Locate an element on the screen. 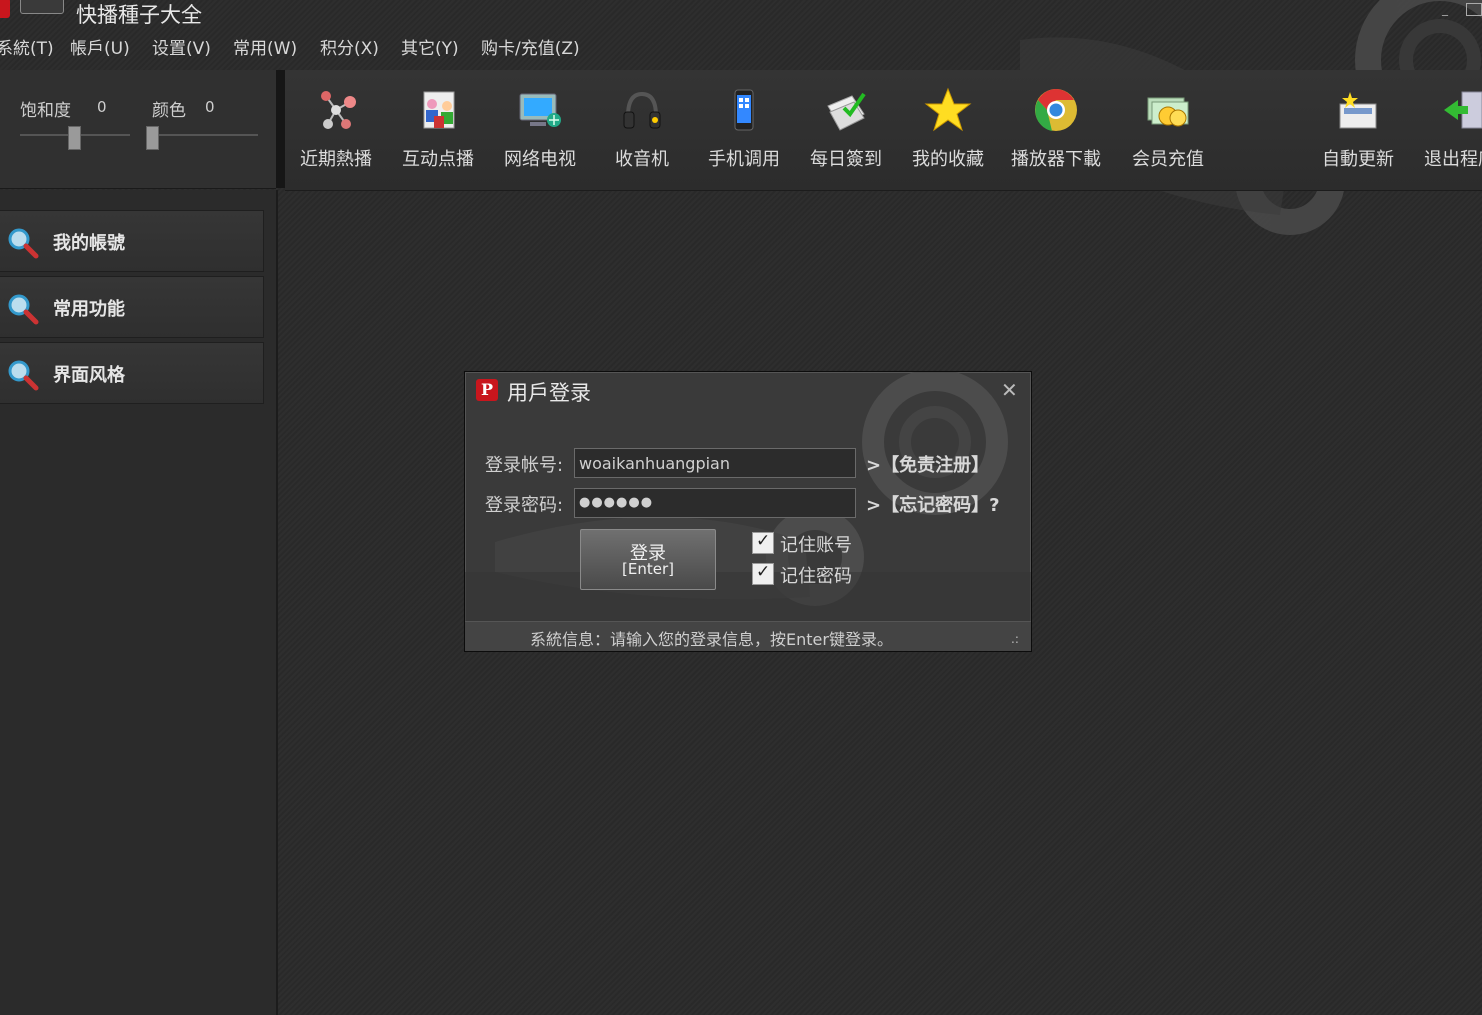 This screenshot has height=1015, width=1482. account-input is located at coordinates (715, 463).